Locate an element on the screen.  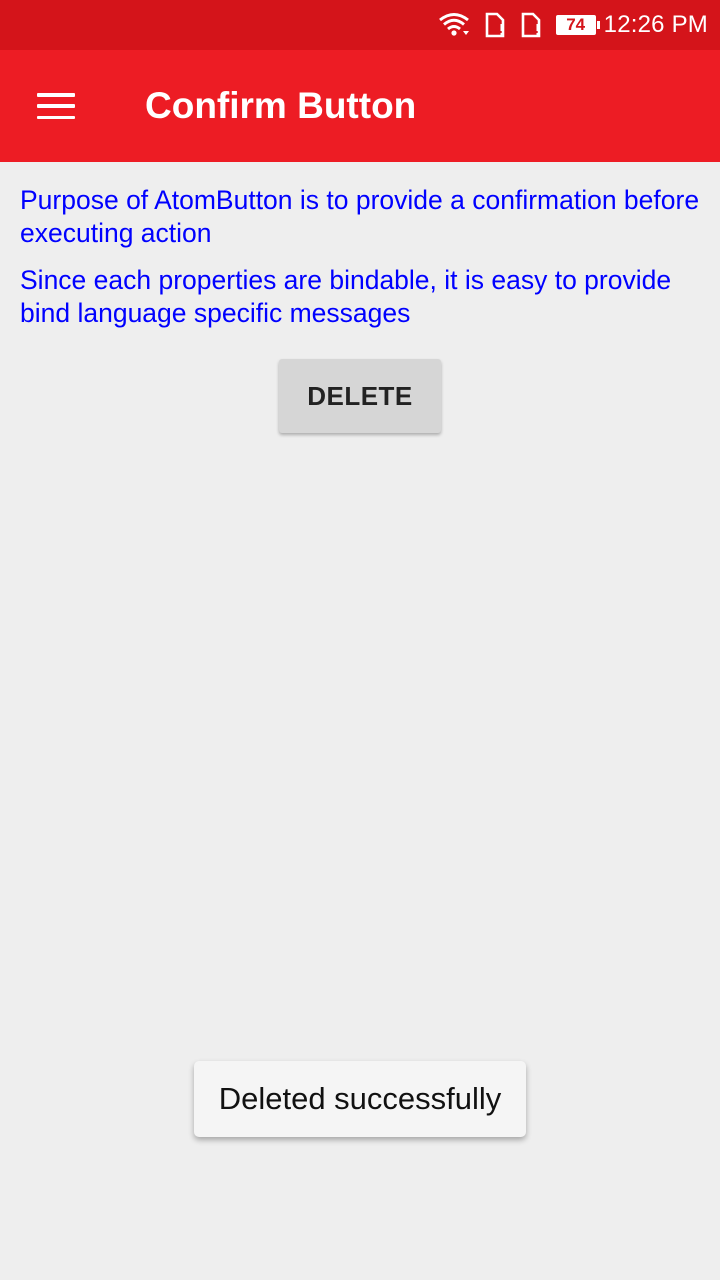
battery-icon: 74 is located at coordinates (577, 25).